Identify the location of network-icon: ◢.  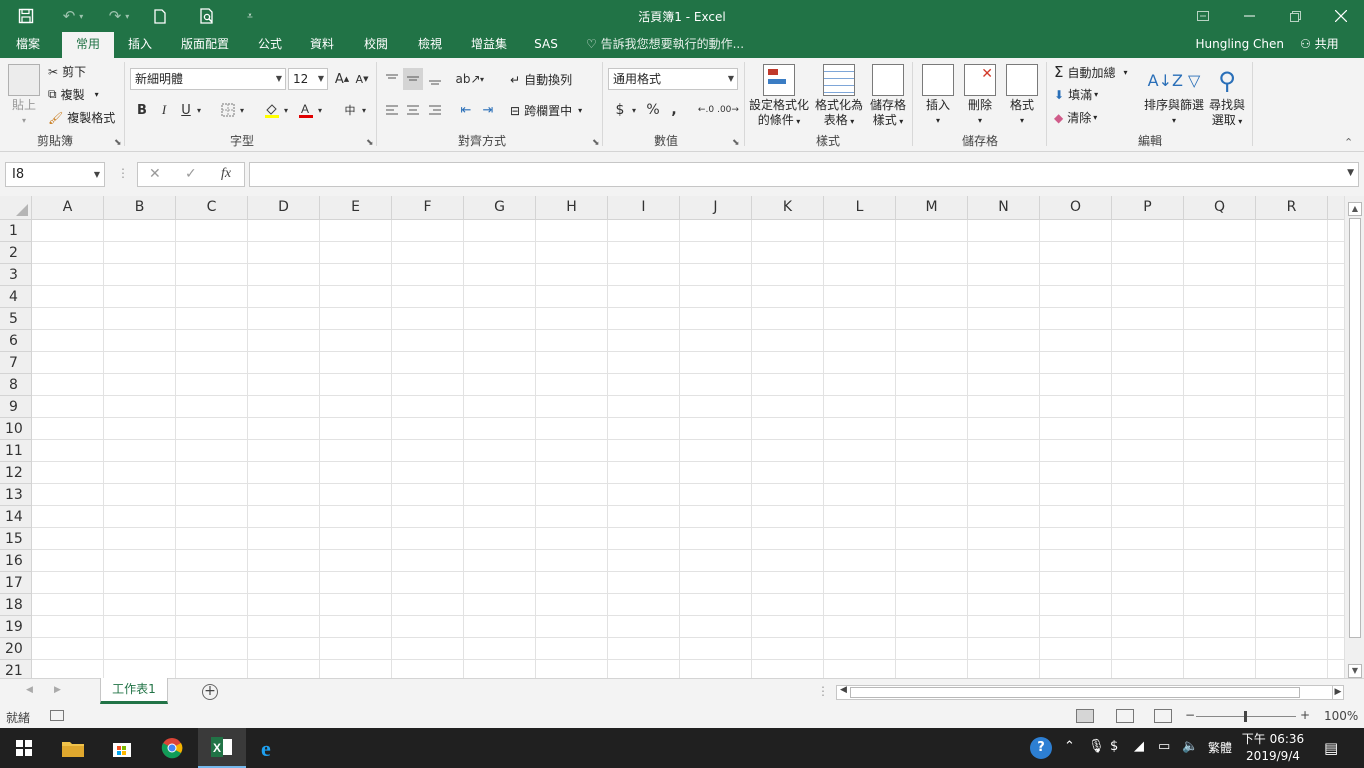
(1139, 746).